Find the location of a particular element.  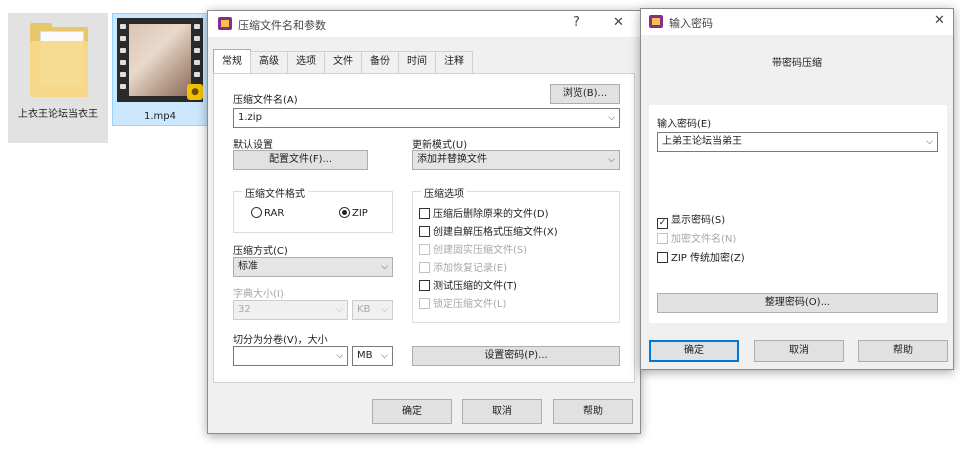

folder-label: 上衣王论坛当衣王 is located at coordinates (58, 114).